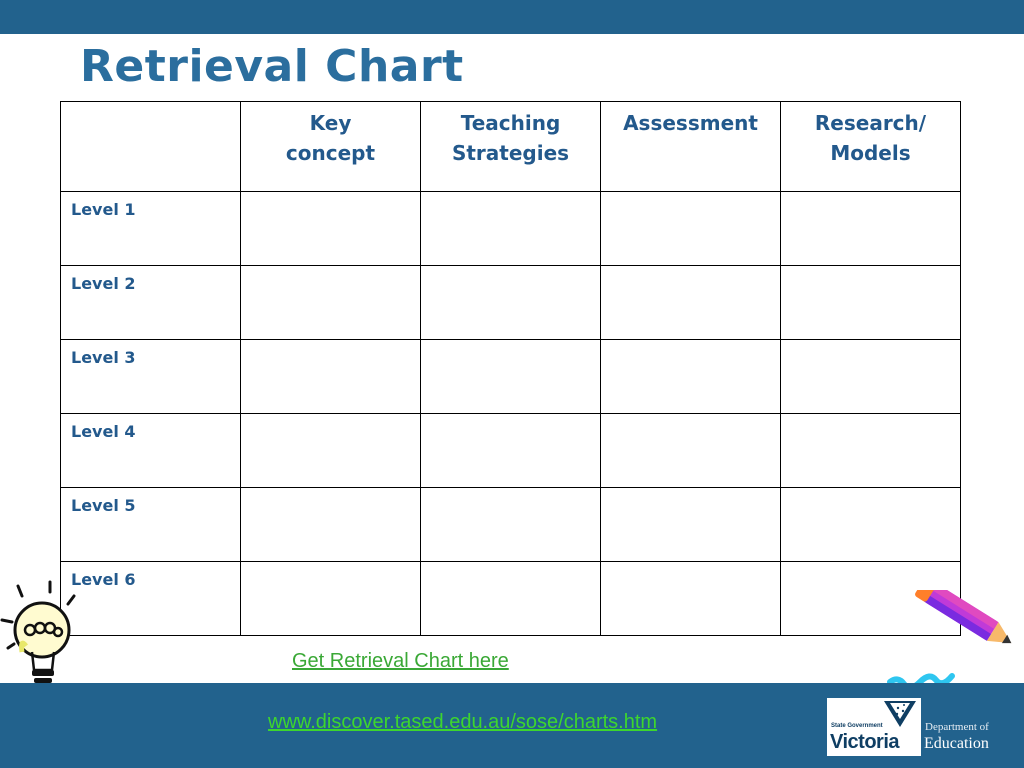  I want to click on logo-state-government-text: State Government, so click(857, 726).